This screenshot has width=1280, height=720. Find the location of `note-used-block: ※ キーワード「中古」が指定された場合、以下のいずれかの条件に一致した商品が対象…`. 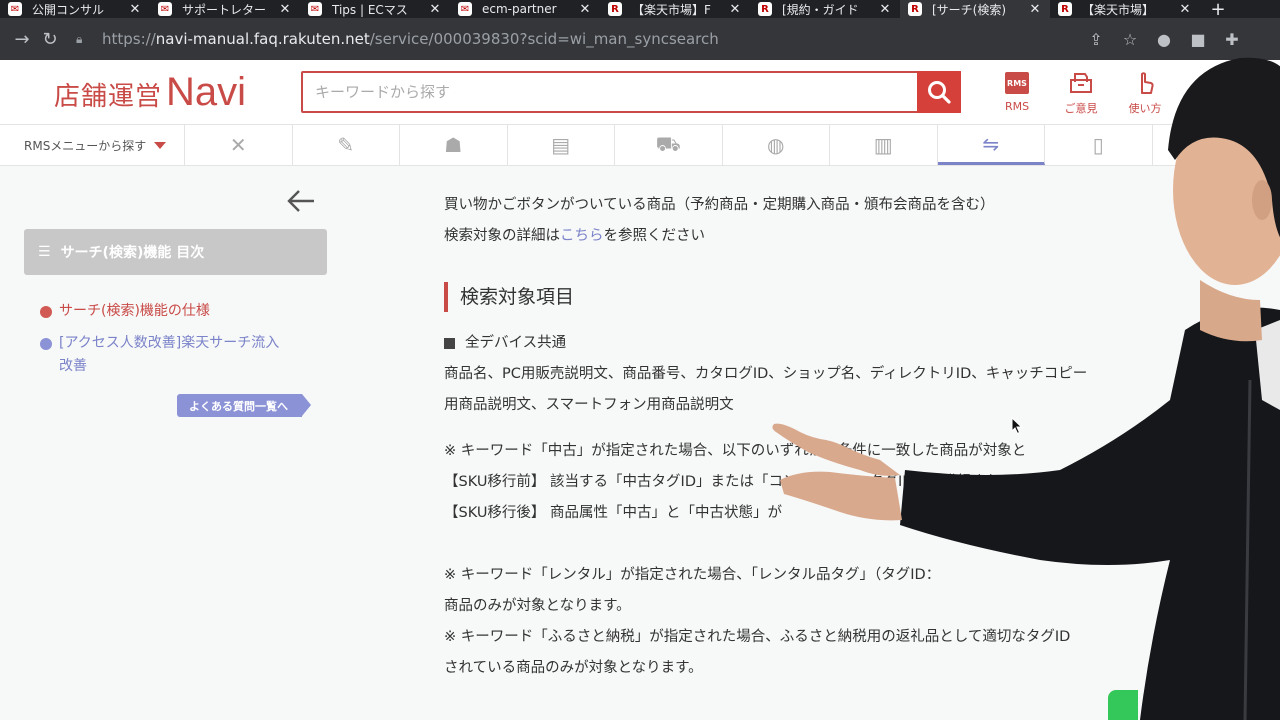

note-used-block: ※ キーワード「中古」が指定された場合、以下のいずれかの条件に一致した商品が対象… is located at coordinates (862, 482).